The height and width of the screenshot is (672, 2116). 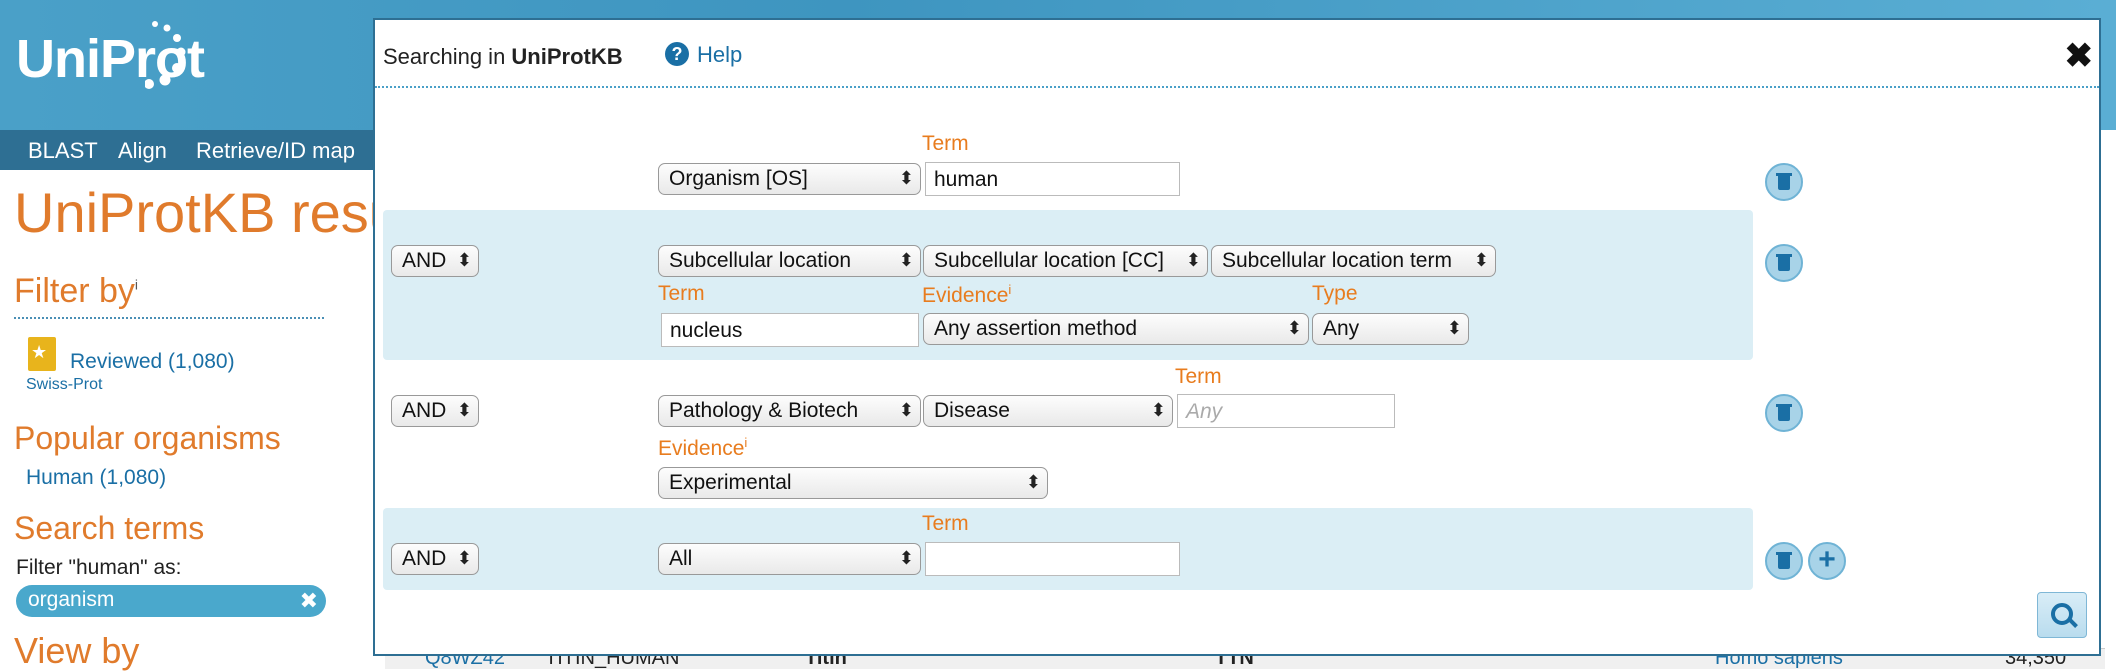 I want to click on divider, so click(x=169, y=318).